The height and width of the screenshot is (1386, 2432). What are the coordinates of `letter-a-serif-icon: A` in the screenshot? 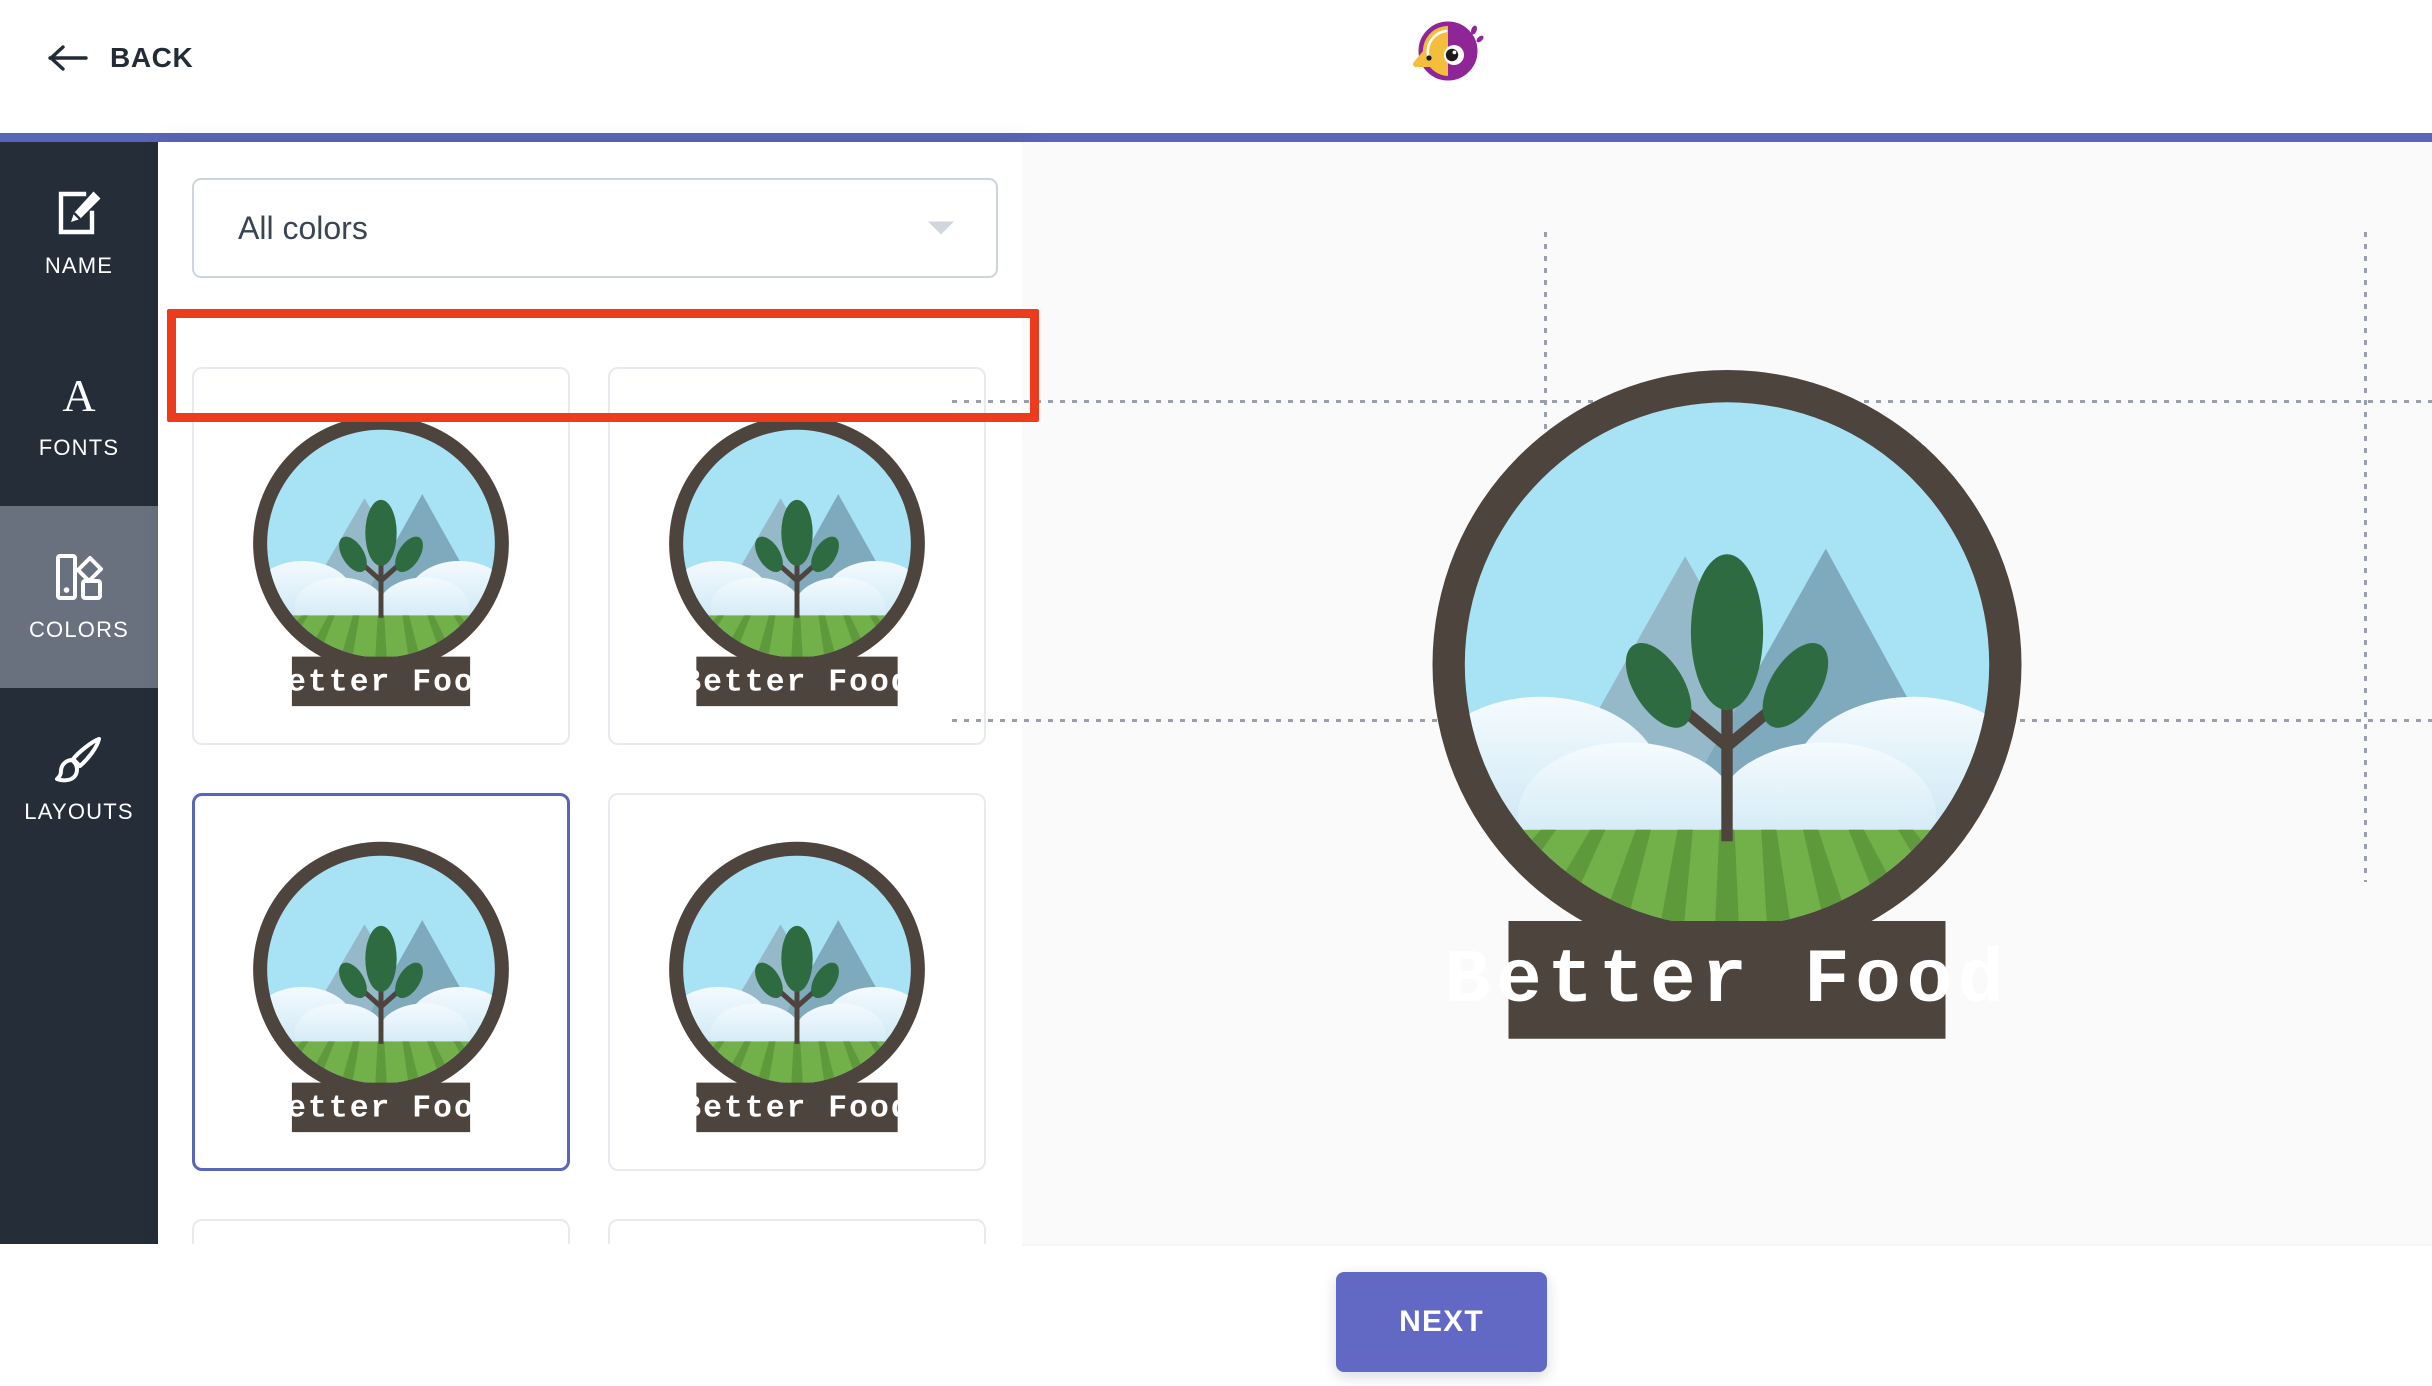 It's located at (78, 395).